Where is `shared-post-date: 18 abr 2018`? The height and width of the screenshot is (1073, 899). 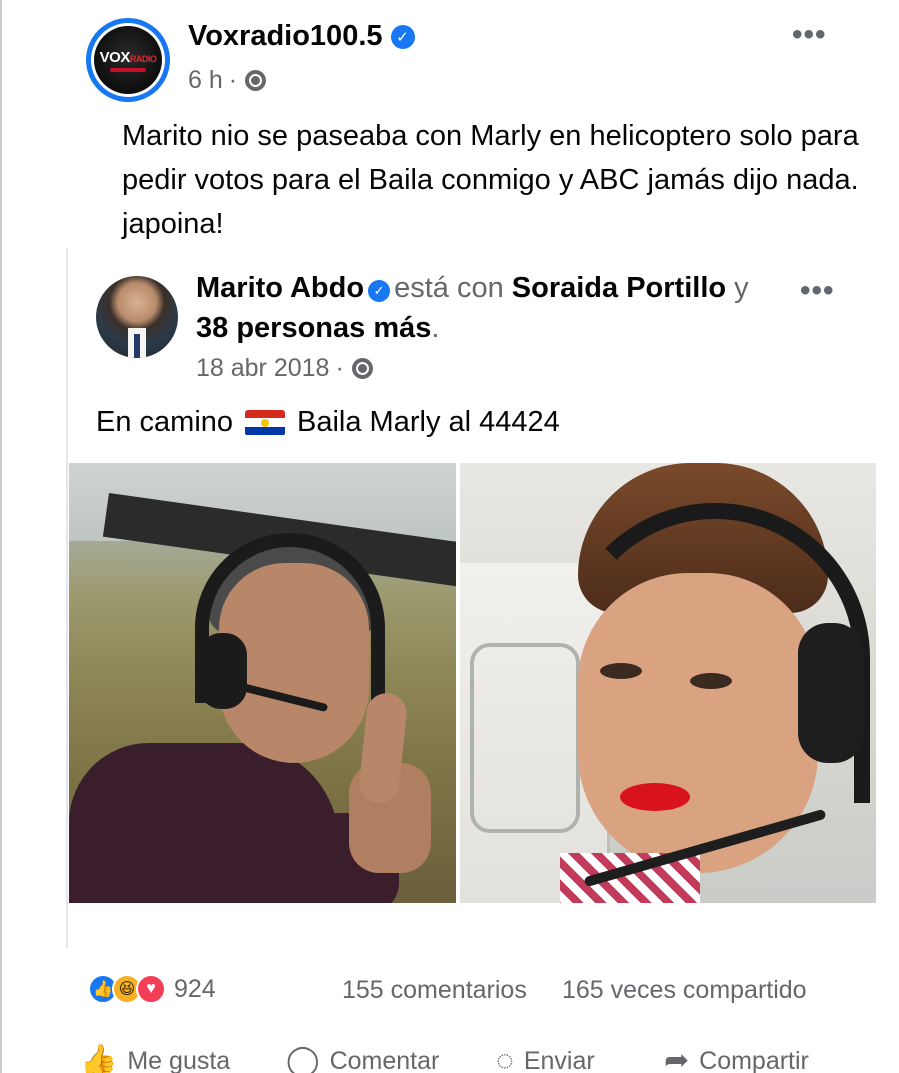
shared-post-date: 18 abr 2018 is located at coordinates (262, 368).